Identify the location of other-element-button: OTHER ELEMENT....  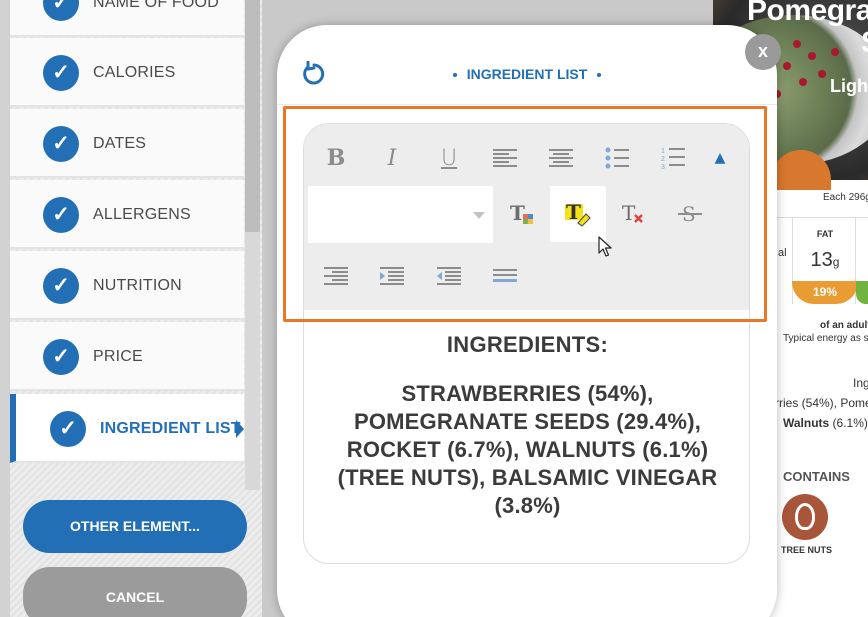
(135, 526).